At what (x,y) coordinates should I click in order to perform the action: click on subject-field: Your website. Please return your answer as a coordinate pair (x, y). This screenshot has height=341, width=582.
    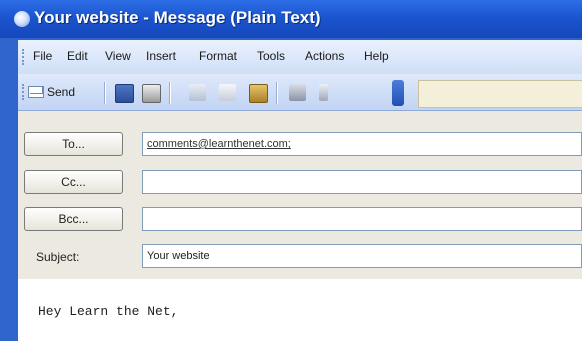
    Looking at the image, I should click on (362, 256).